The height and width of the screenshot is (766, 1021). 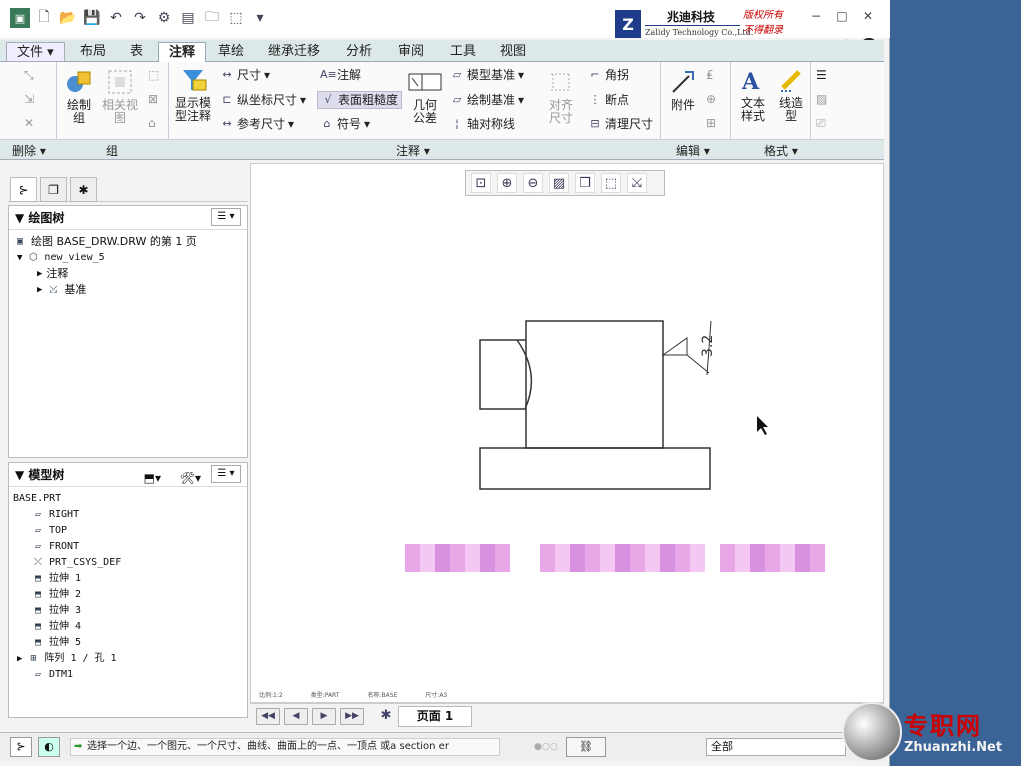 What do you see at coordinates (20, 18) in the screenshot?
I see `app-icon: ▣` at bounding box center [20, 18].